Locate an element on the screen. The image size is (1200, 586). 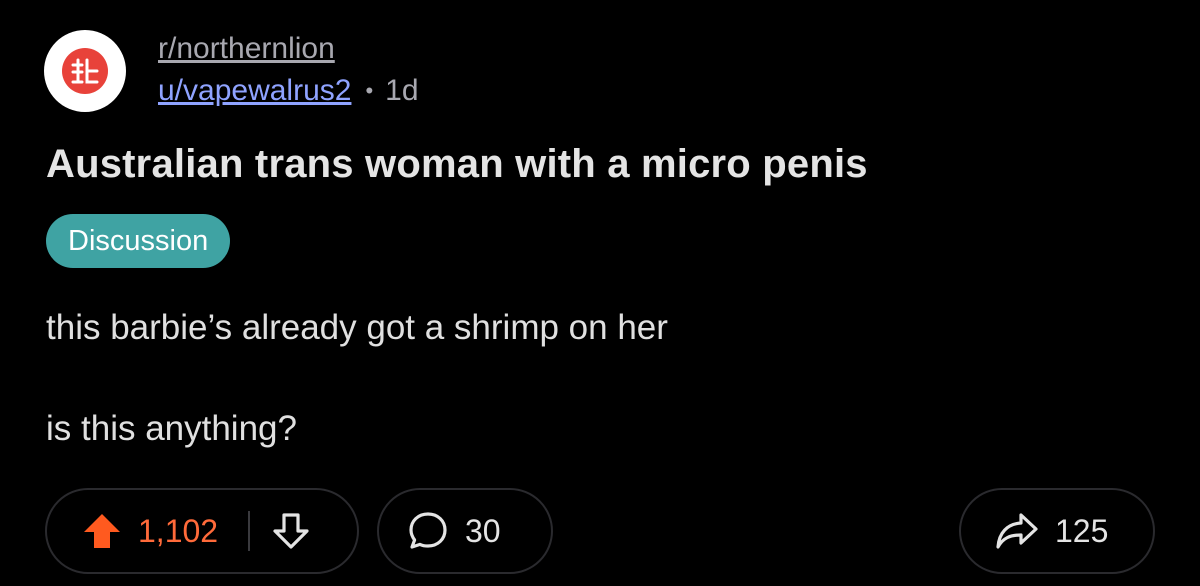
subreddit-link: r/northernlion is located at coordinates (288, 49).